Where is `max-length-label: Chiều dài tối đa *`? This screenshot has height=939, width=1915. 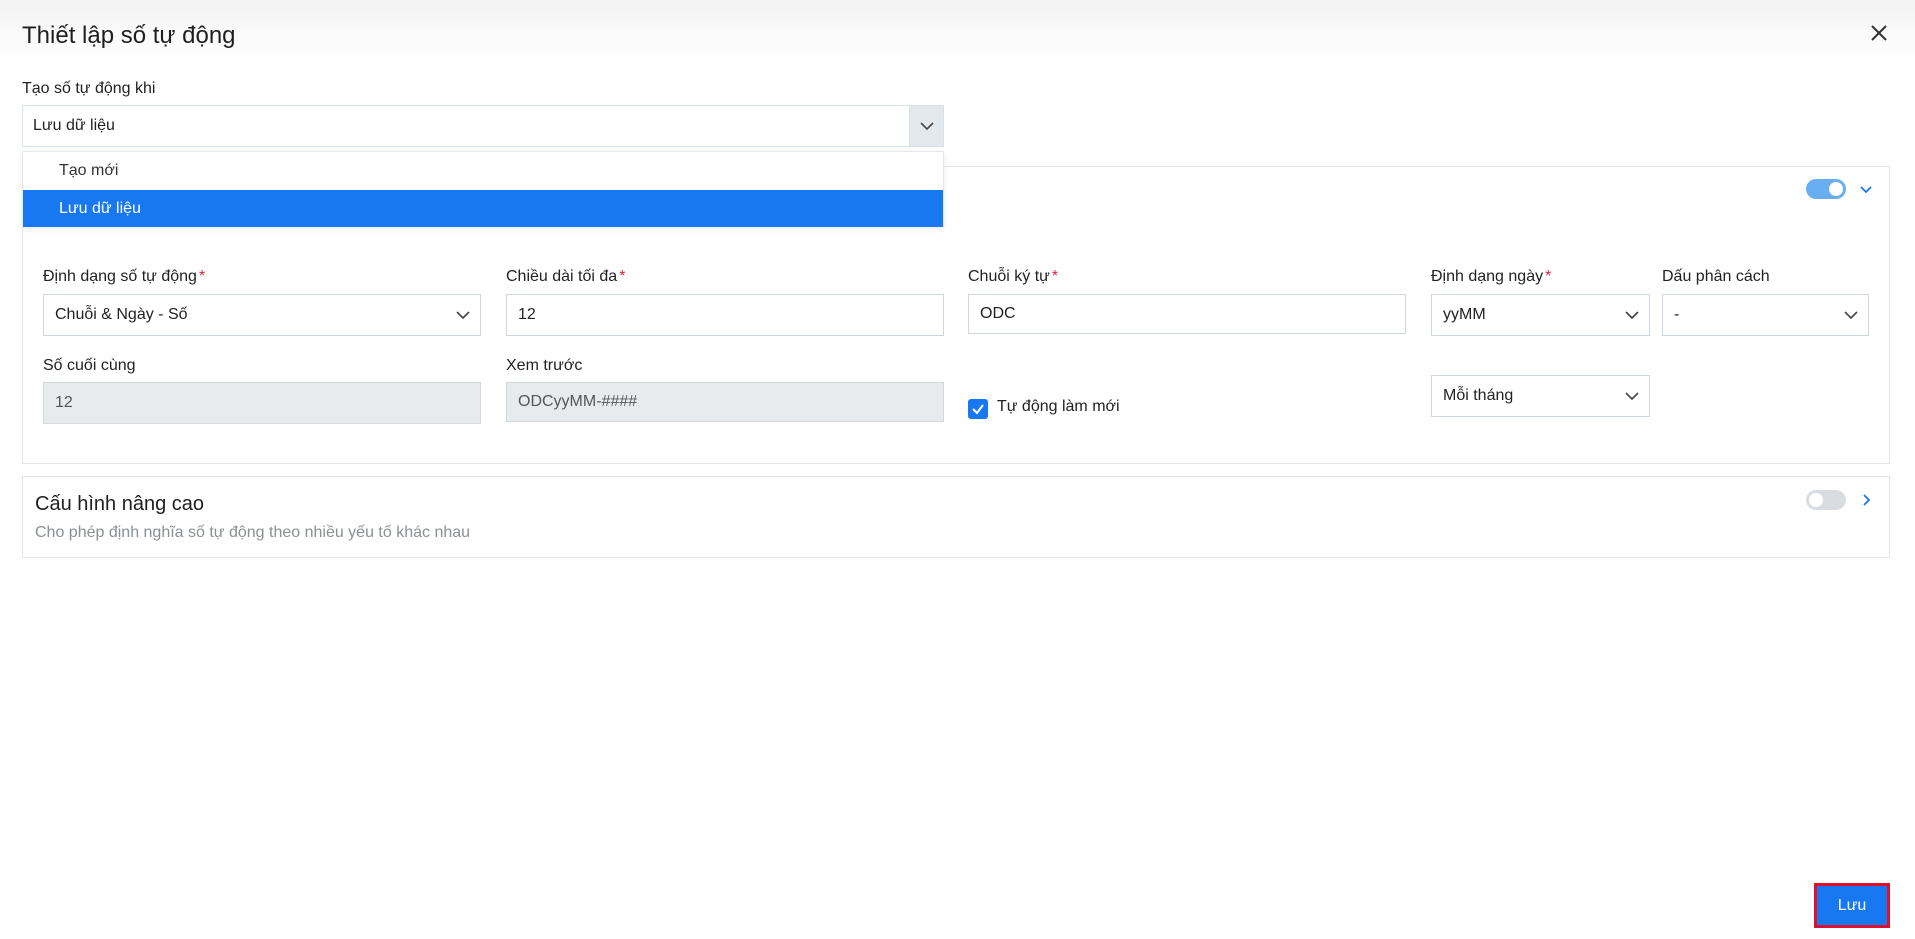
max-length-label: Chiều dài tối đa * is located at coordinates (566, 276).